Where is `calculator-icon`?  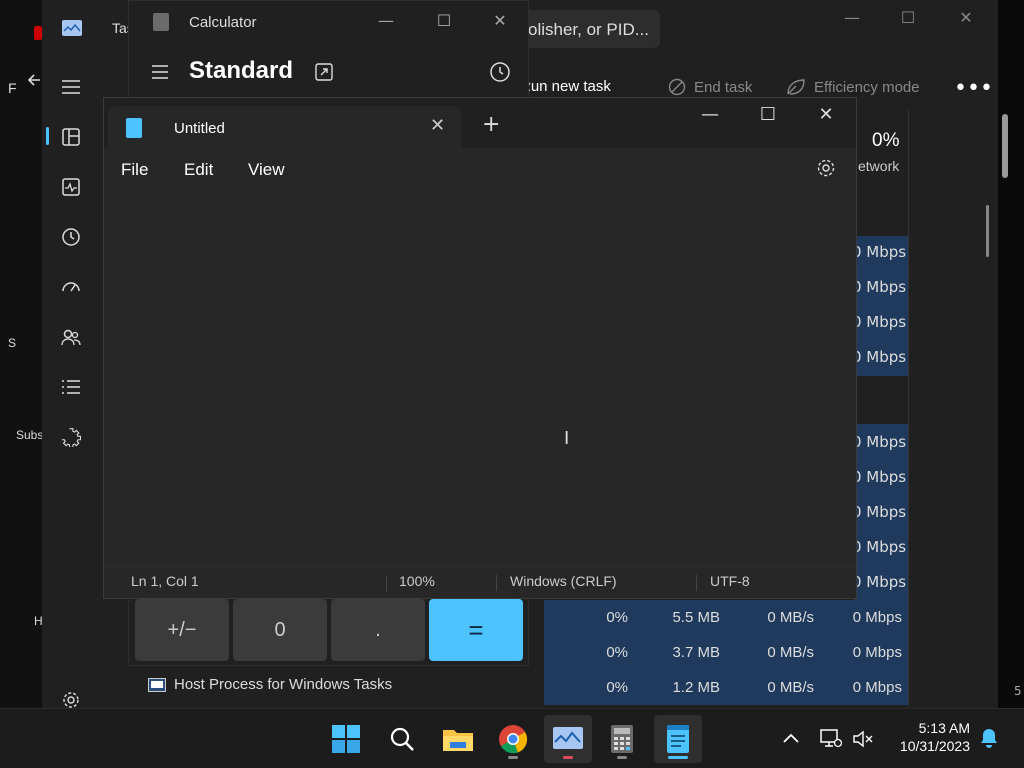 calculator-icon is located at coordinates (161, 22).